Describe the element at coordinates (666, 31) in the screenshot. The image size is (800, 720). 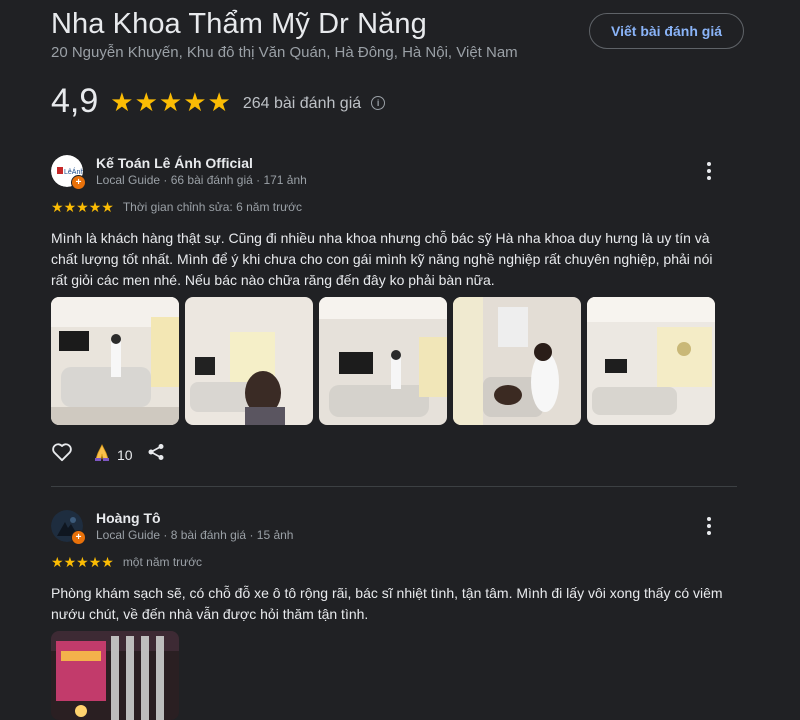
I see `write-review-button: Viết bài đánh giá` at that location.